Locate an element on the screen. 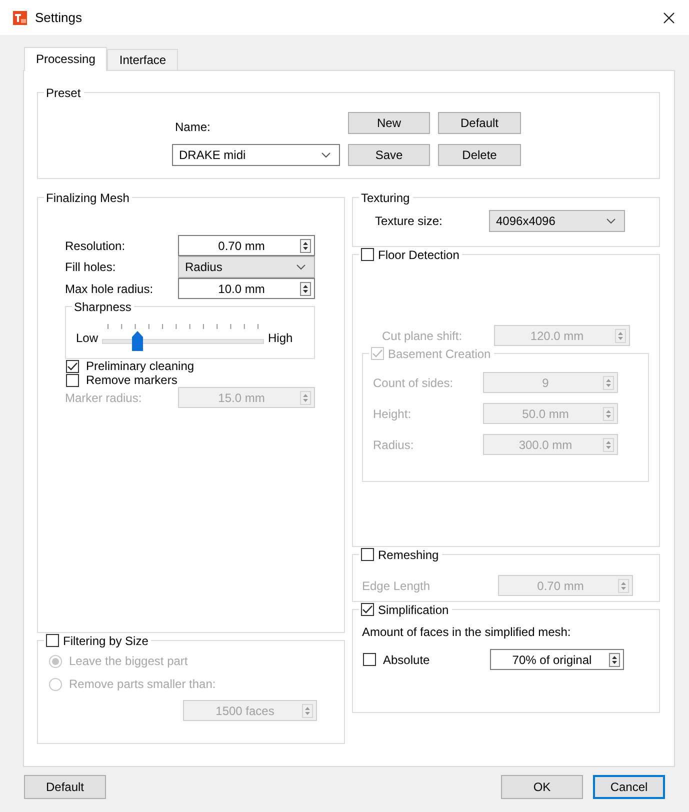  group-title: Simplification is located at coordinates (413, 609).